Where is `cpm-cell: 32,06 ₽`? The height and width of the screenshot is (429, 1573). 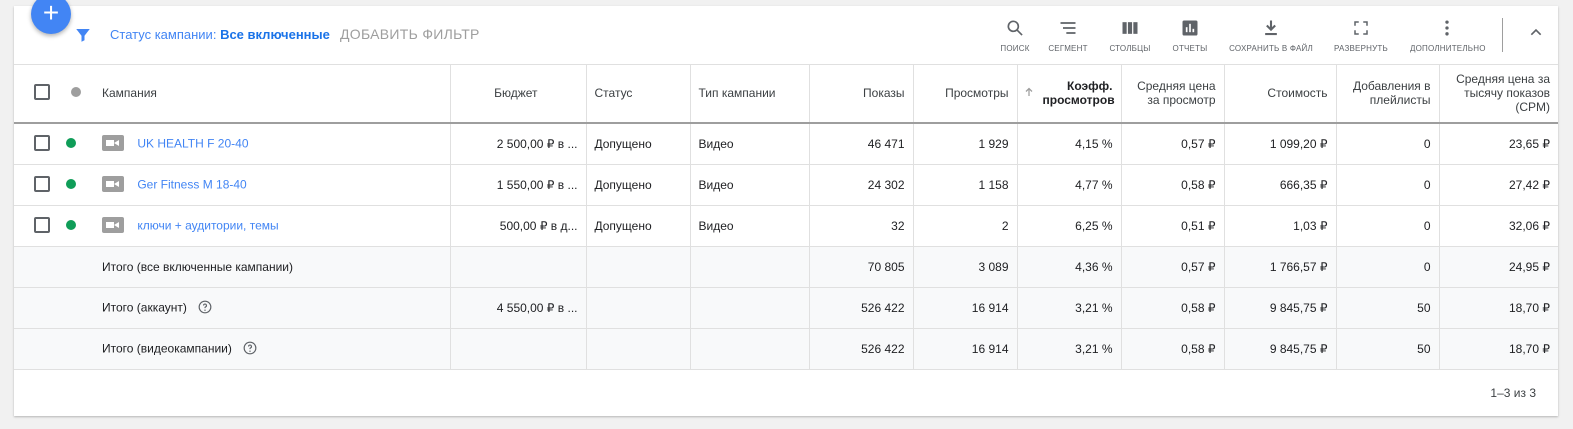
cpm-cell: 32,06 ₽ is located at coordinates (1498, 226).